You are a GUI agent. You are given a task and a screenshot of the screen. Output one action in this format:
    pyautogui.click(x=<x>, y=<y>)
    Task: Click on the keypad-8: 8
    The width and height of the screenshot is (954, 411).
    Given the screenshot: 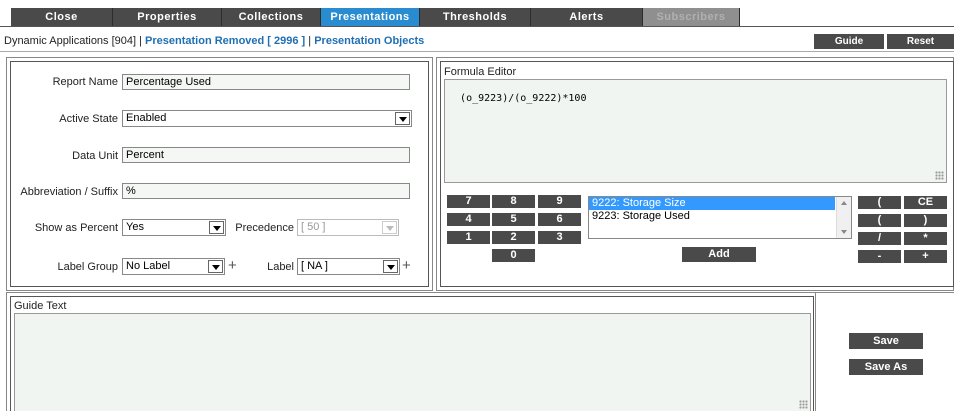 What is the action you would take?
    pyautogui.click(x=513, y=201)
    